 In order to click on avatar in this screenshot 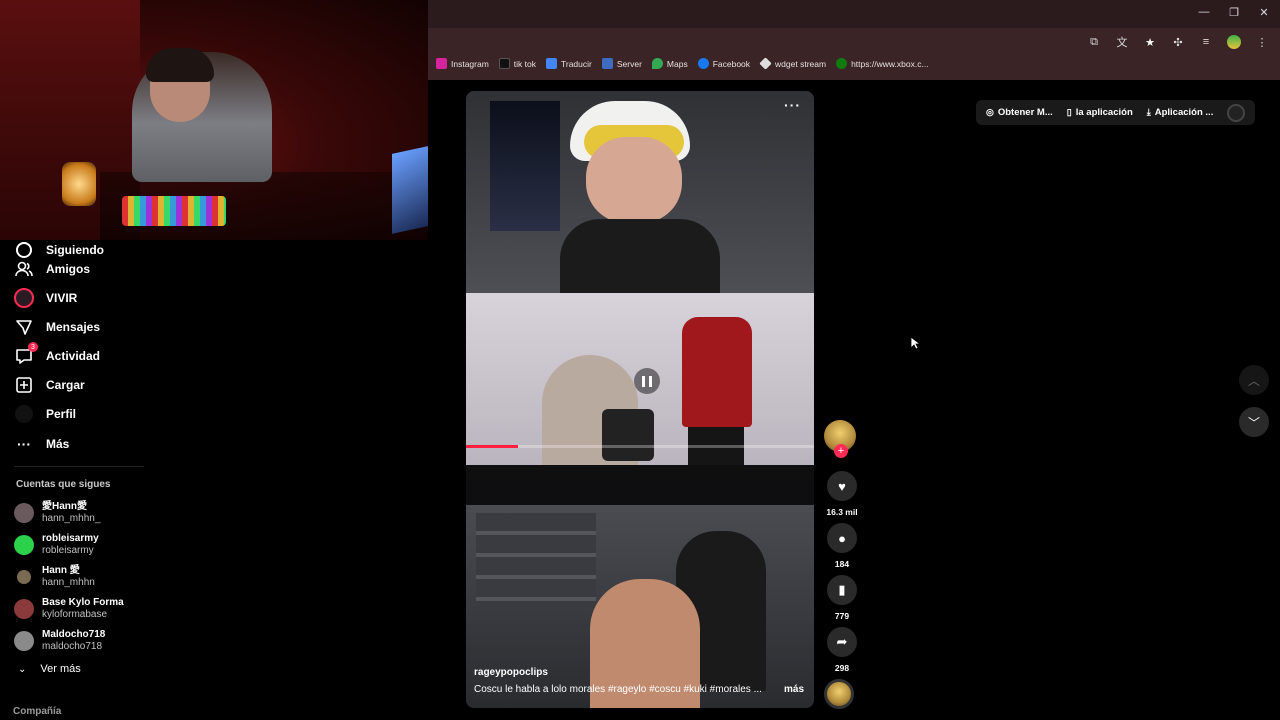, I will do `click(24, 641)`.